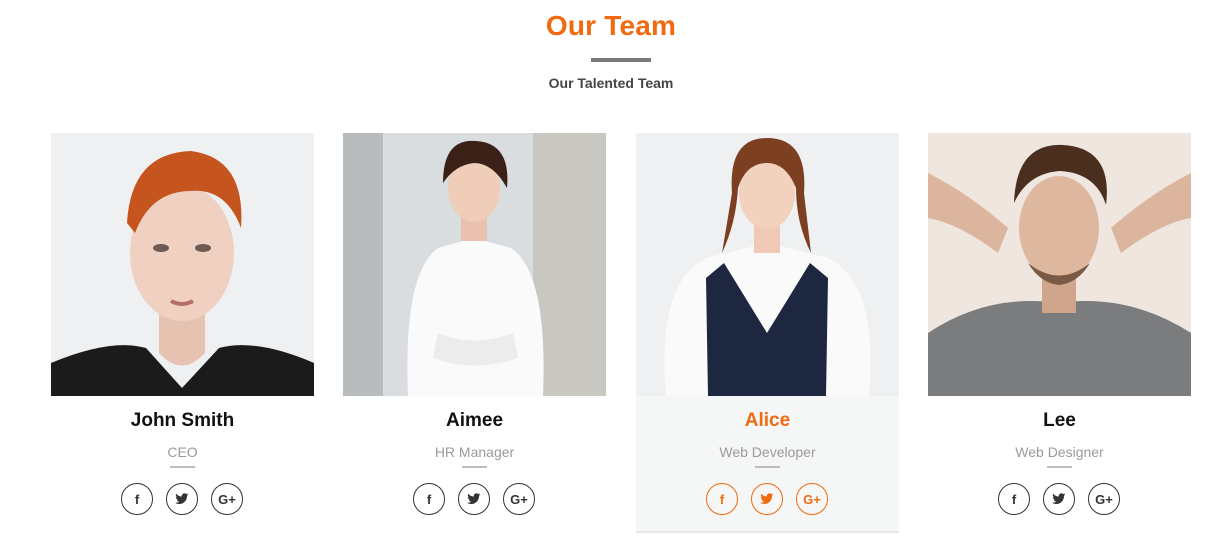  Describe the element at coordinates (611, 83) in the screenshot. I see `section-subtitle: Our Talented Team` at that location.